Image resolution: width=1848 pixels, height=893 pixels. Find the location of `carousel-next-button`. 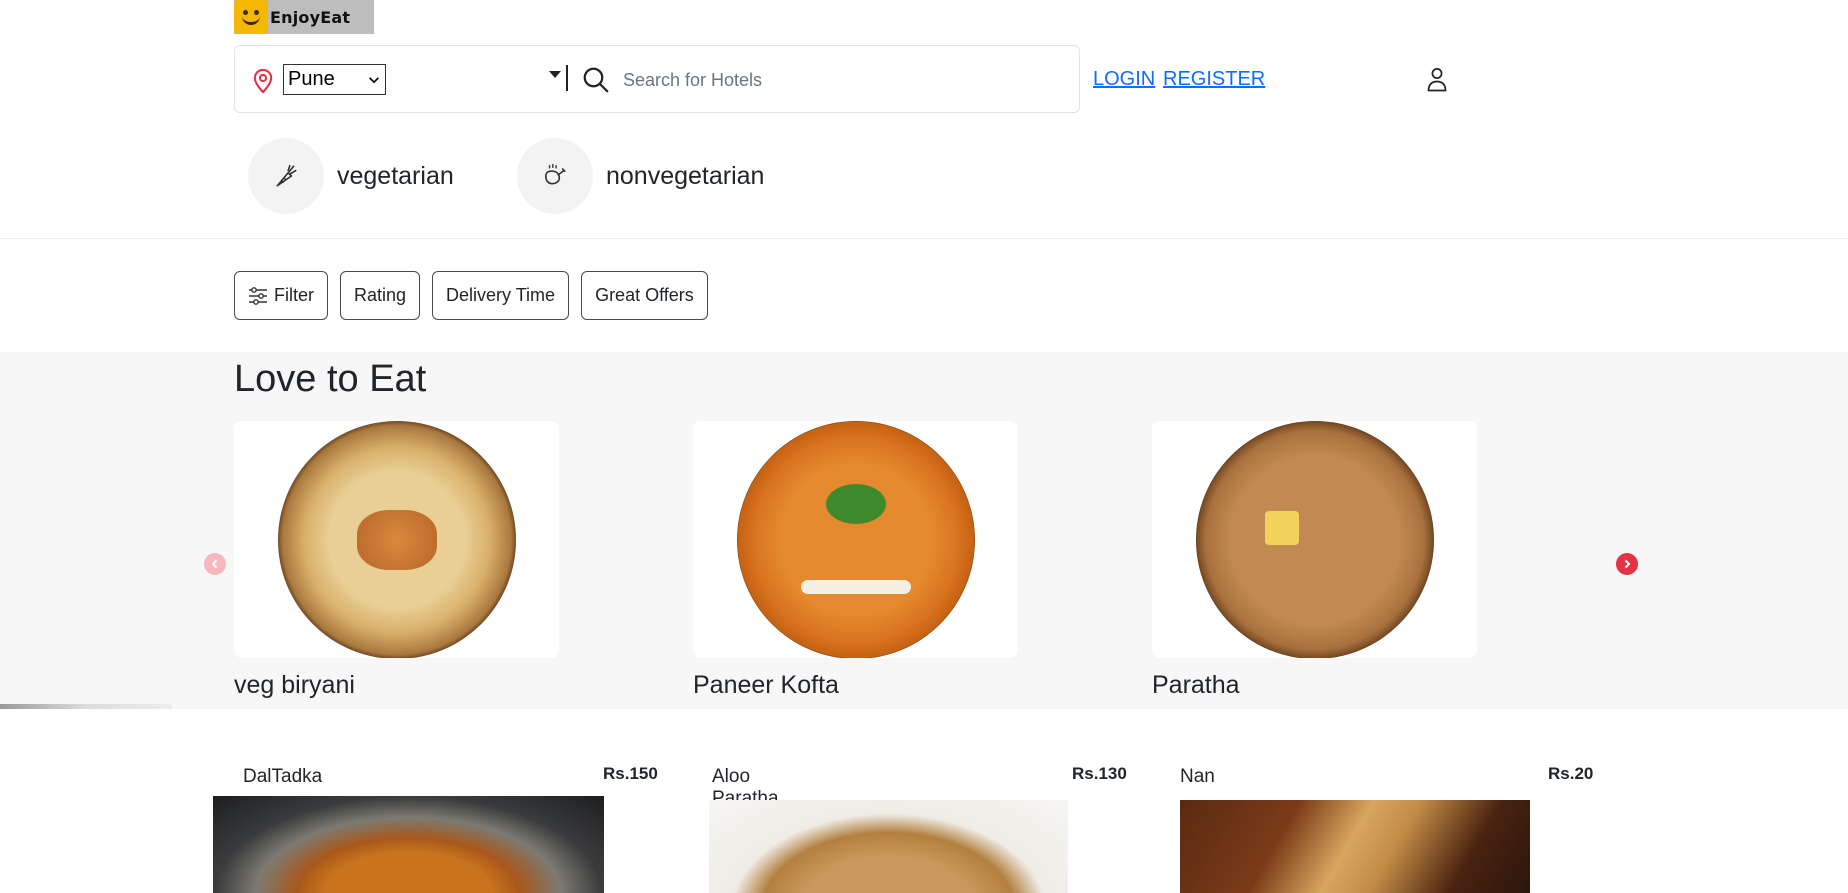

carousel-next-button is located at coordinates (1627, 564).